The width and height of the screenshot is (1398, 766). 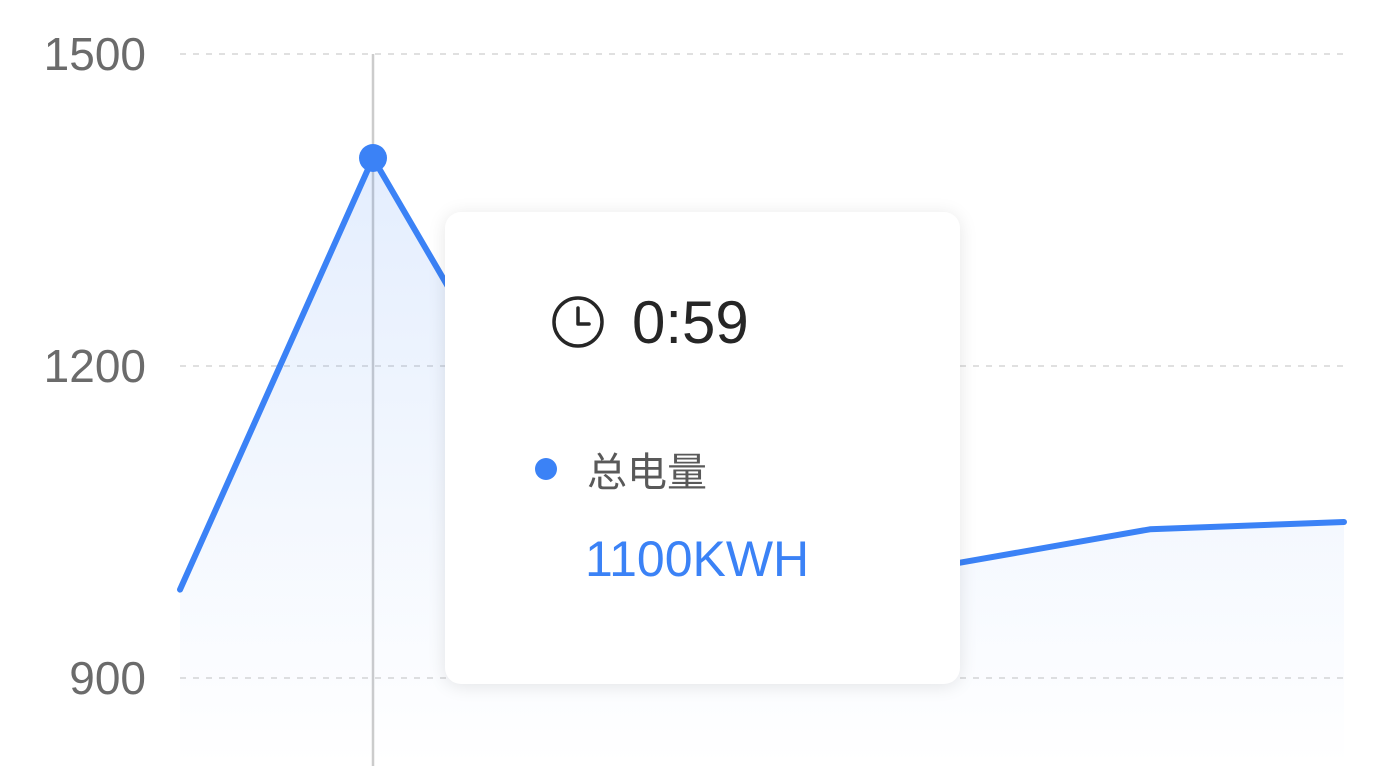 I want to click on data-point-active, so click(x=373, y=158).